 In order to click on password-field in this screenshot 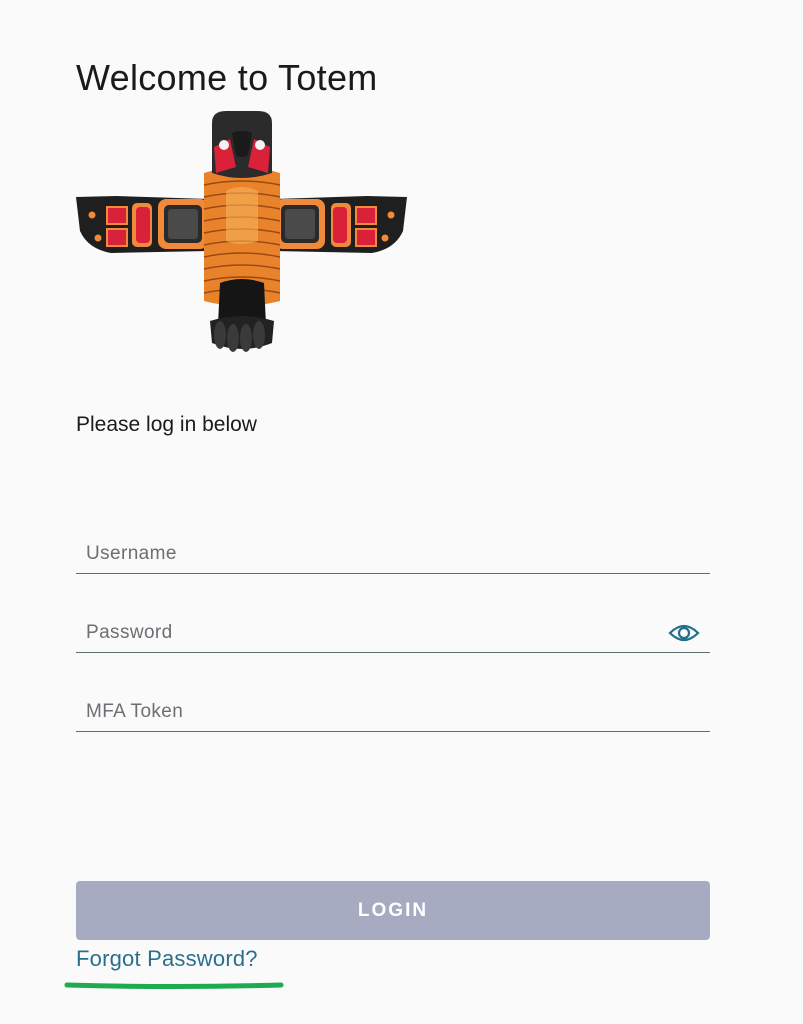, I will do `click(393, 633)`.